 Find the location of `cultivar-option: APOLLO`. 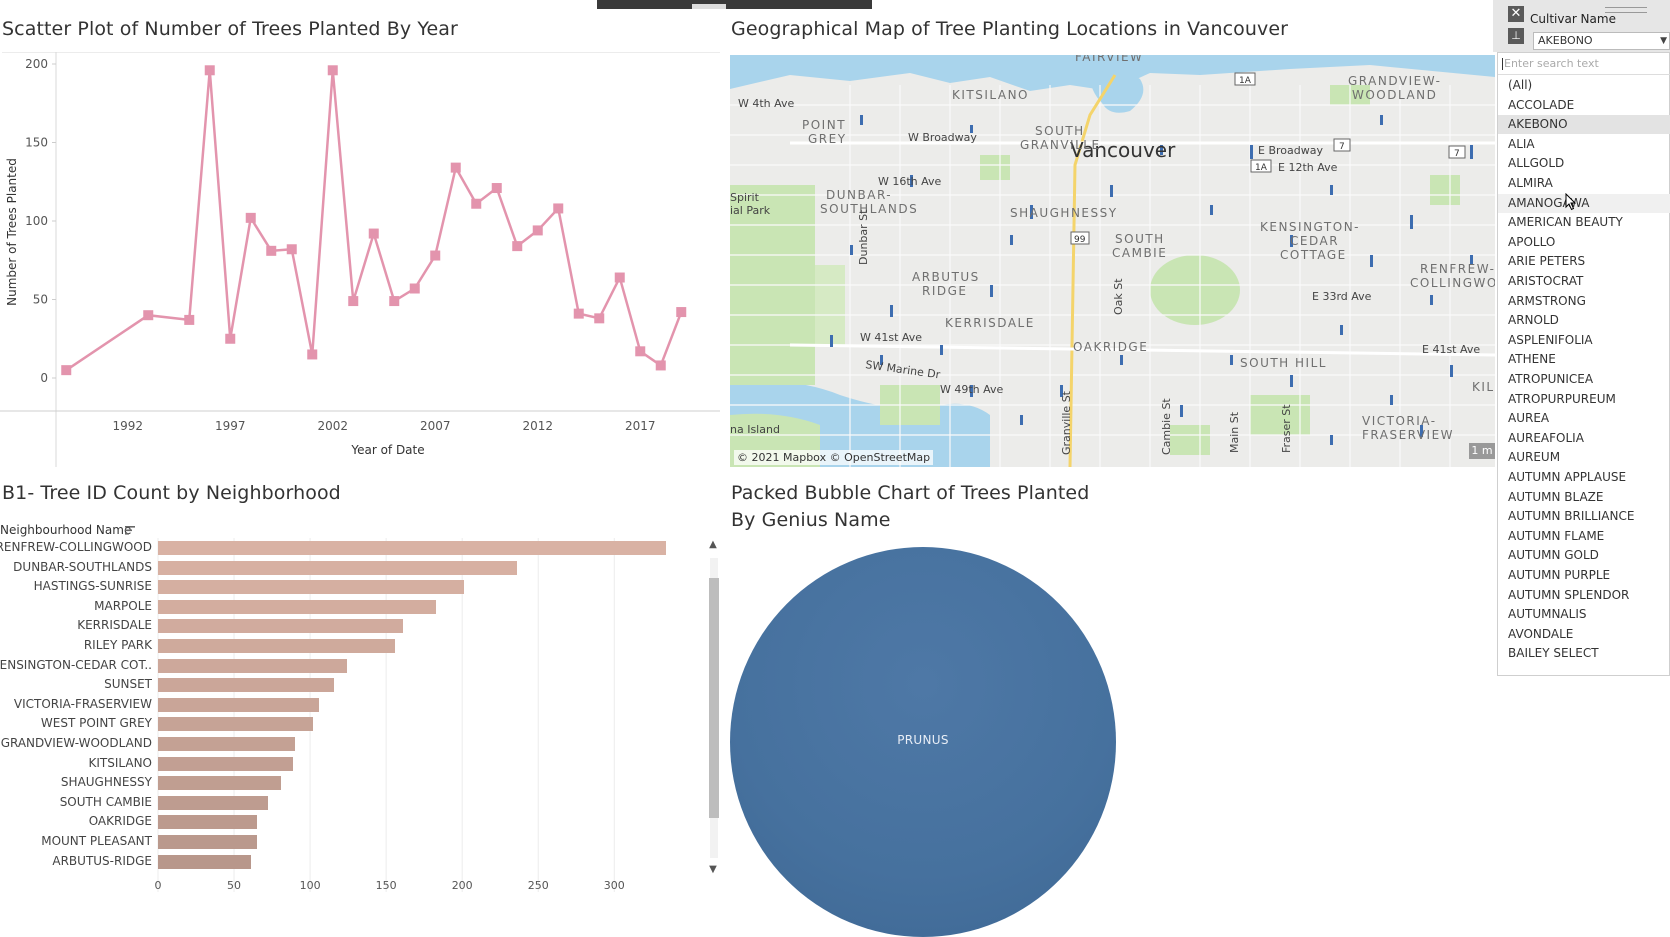

cultivar-option: APOLLO is located at coordinates (1584, 242).